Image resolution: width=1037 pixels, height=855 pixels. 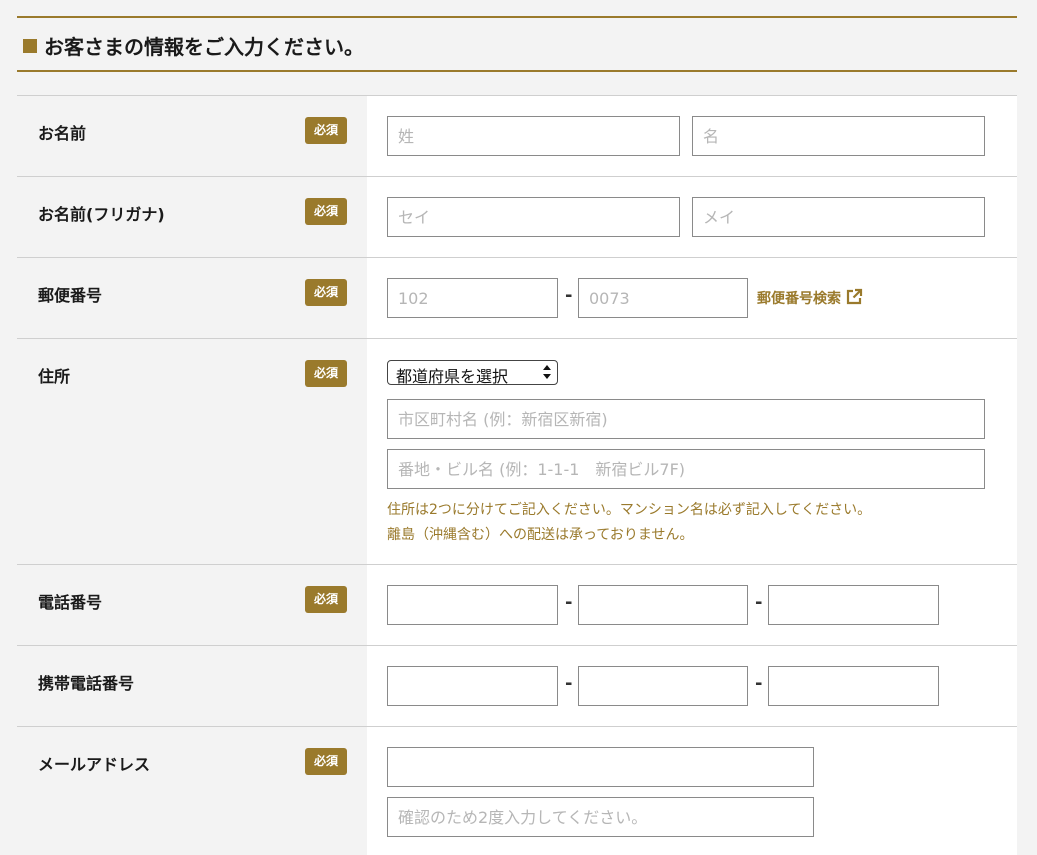 I want to click on email-input, so click(x=600, y=767).